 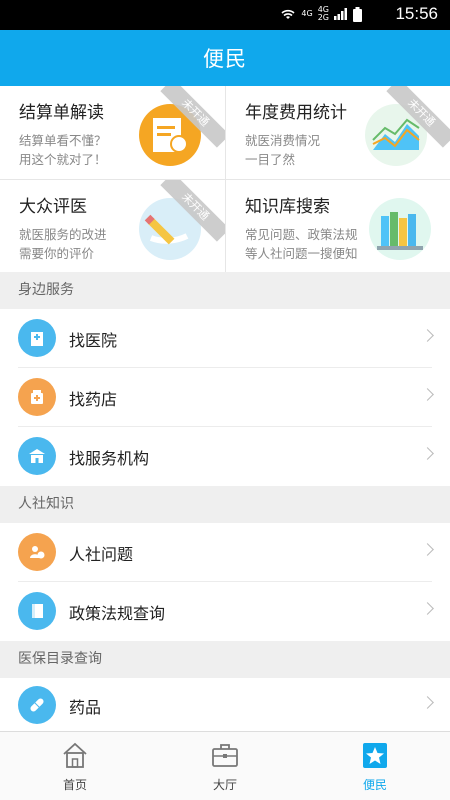 I want to click on document-icon, so click(x=37, y=611).